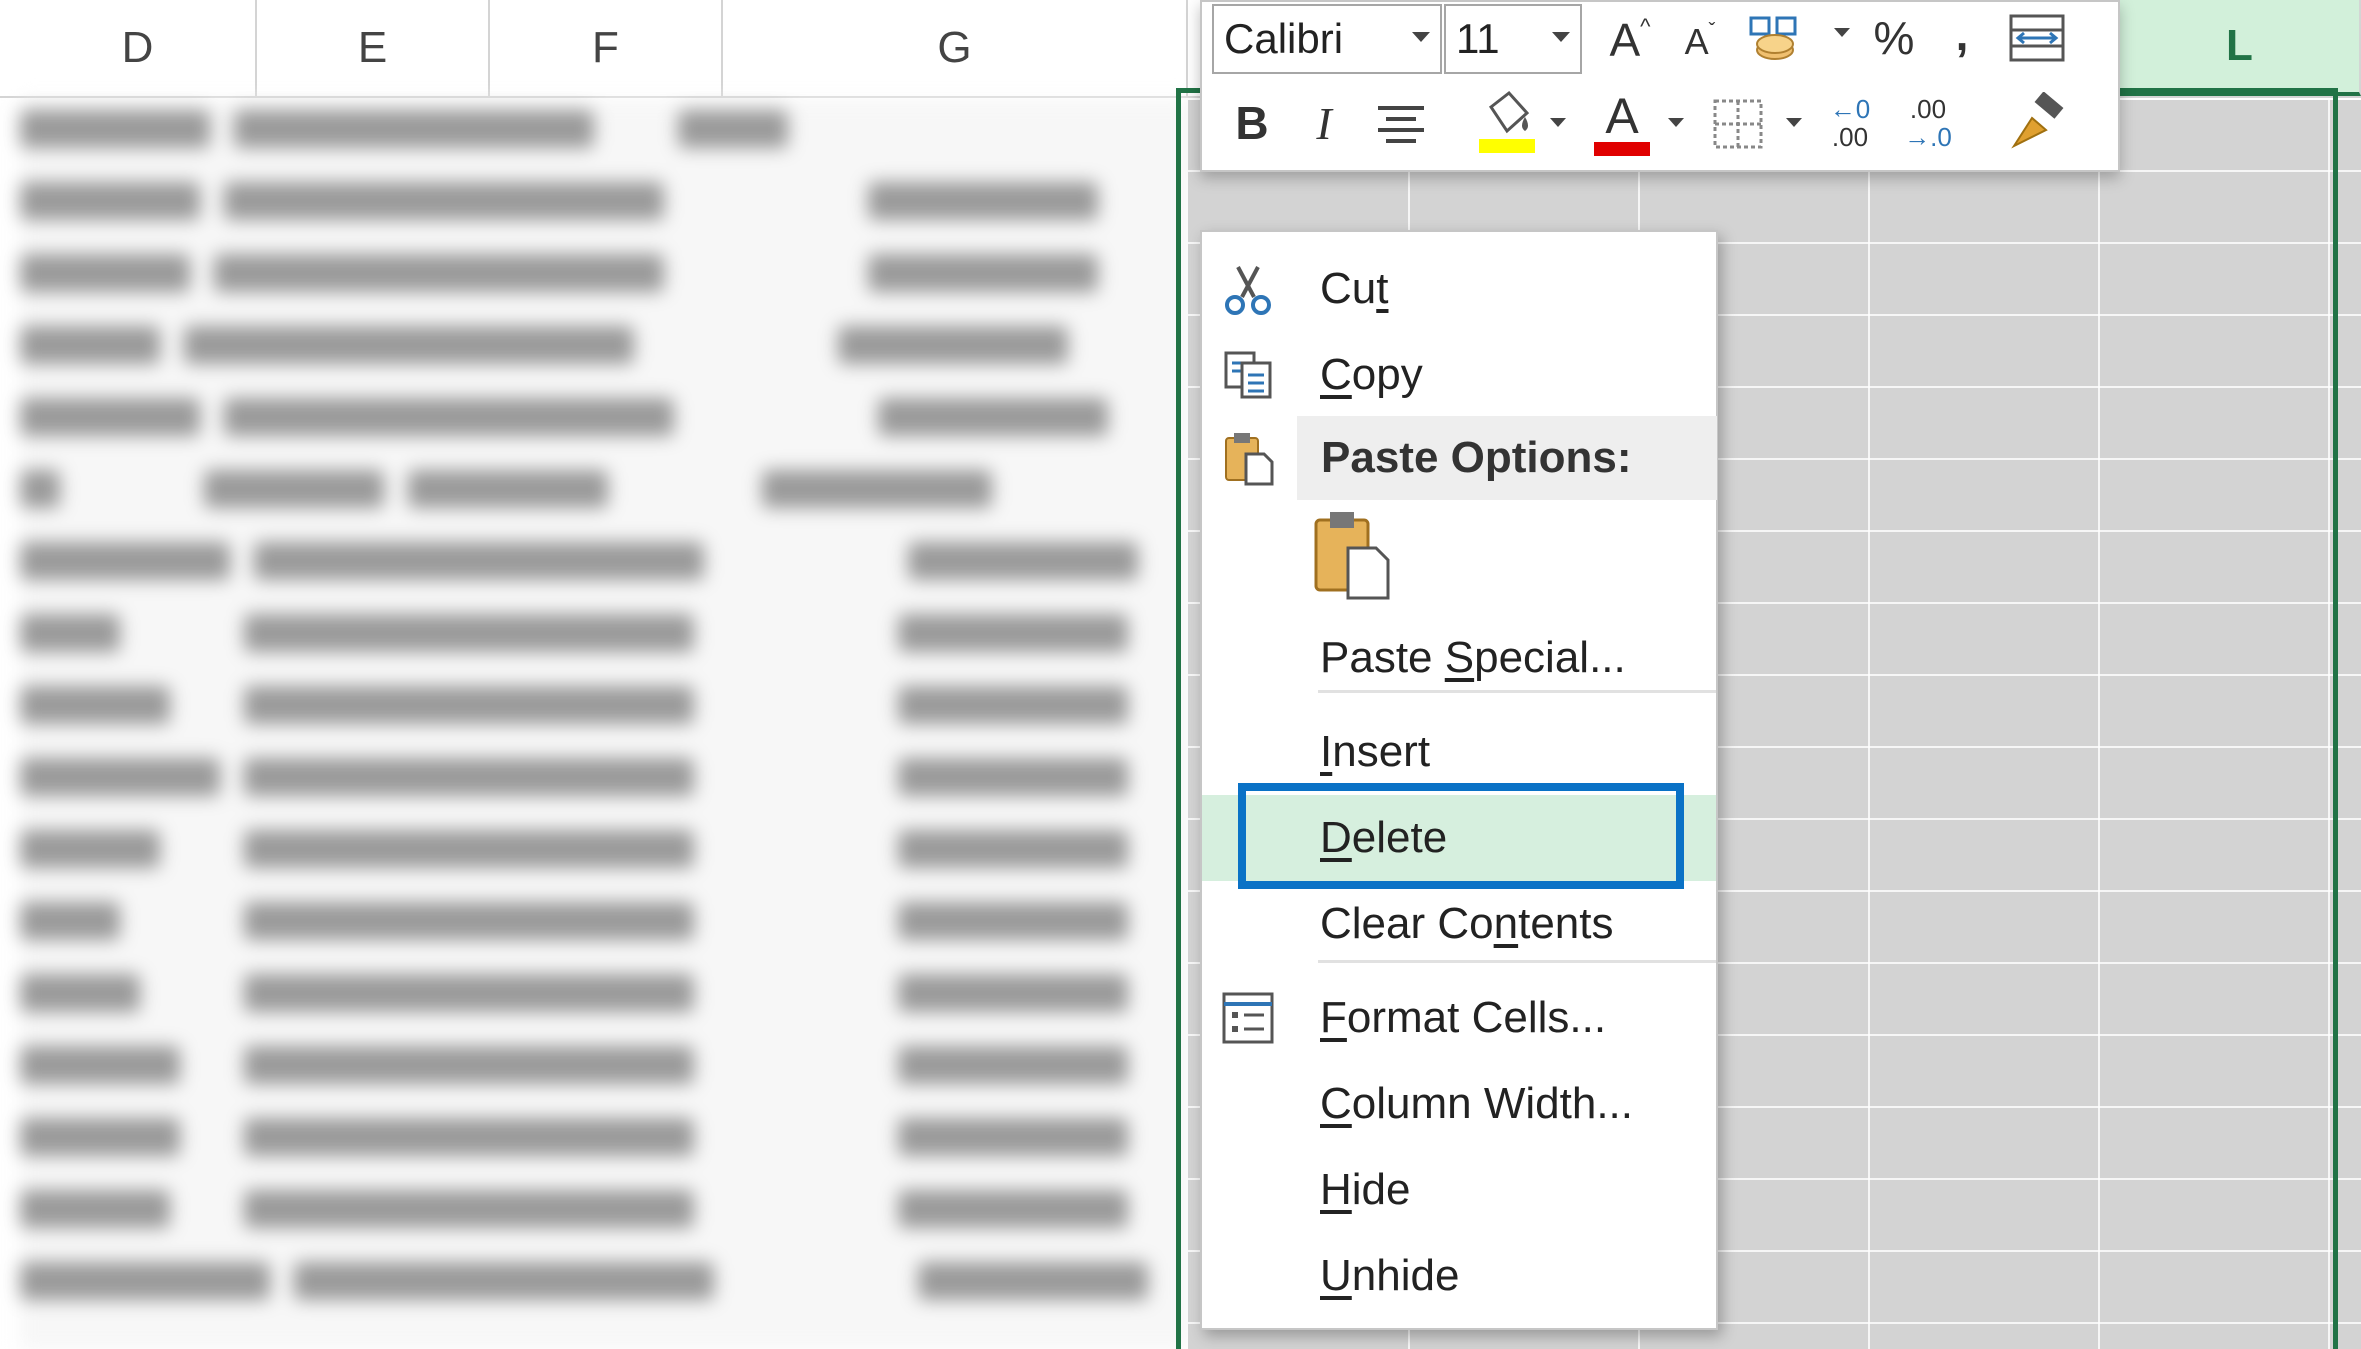 This screenshot has height=1349, width=2361. What do you see at coordinates (1365, 1189) in the screenshot?
I see `menu-label-hide: Hide` at bounding box center [1365, 1189].